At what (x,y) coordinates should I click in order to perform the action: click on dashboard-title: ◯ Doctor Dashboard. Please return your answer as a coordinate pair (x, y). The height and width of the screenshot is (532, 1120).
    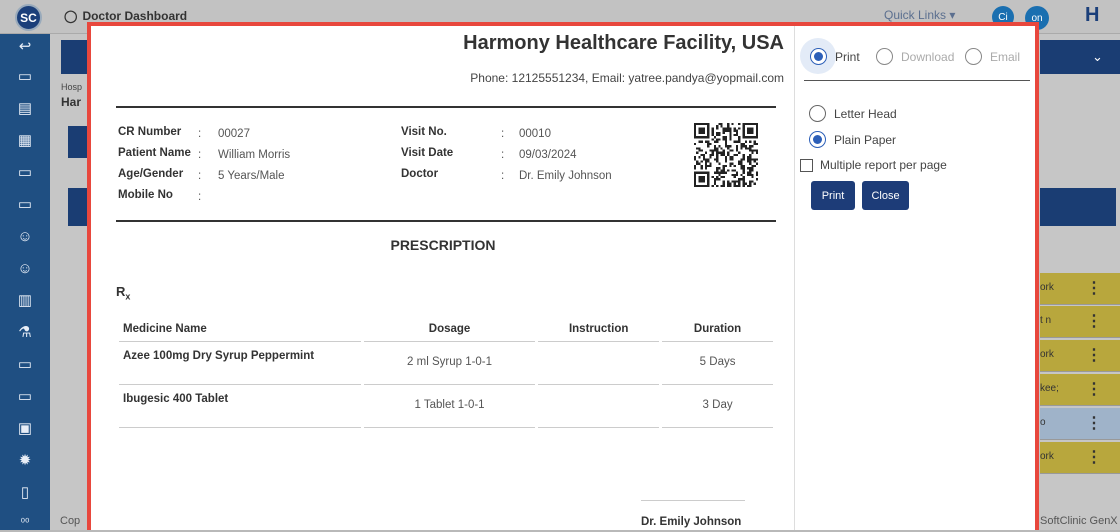
    Looking at the image, I should click on (125, 16).